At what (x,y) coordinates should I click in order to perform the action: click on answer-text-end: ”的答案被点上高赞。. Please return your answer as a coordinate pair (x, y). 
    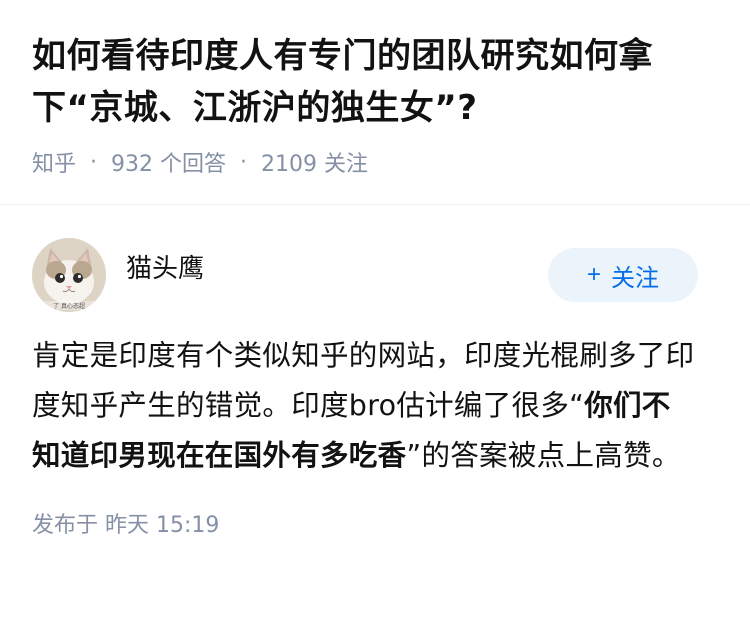
    Looking at the image, I should click on (543, 455).